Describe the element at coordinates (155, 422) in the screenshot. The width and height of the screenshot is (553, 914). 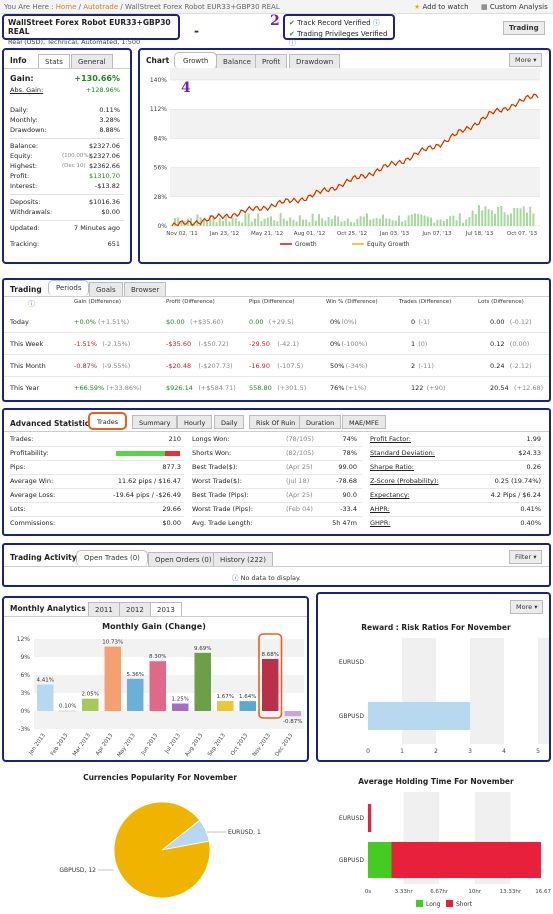
I see `tab-summary: Summary` at that location.